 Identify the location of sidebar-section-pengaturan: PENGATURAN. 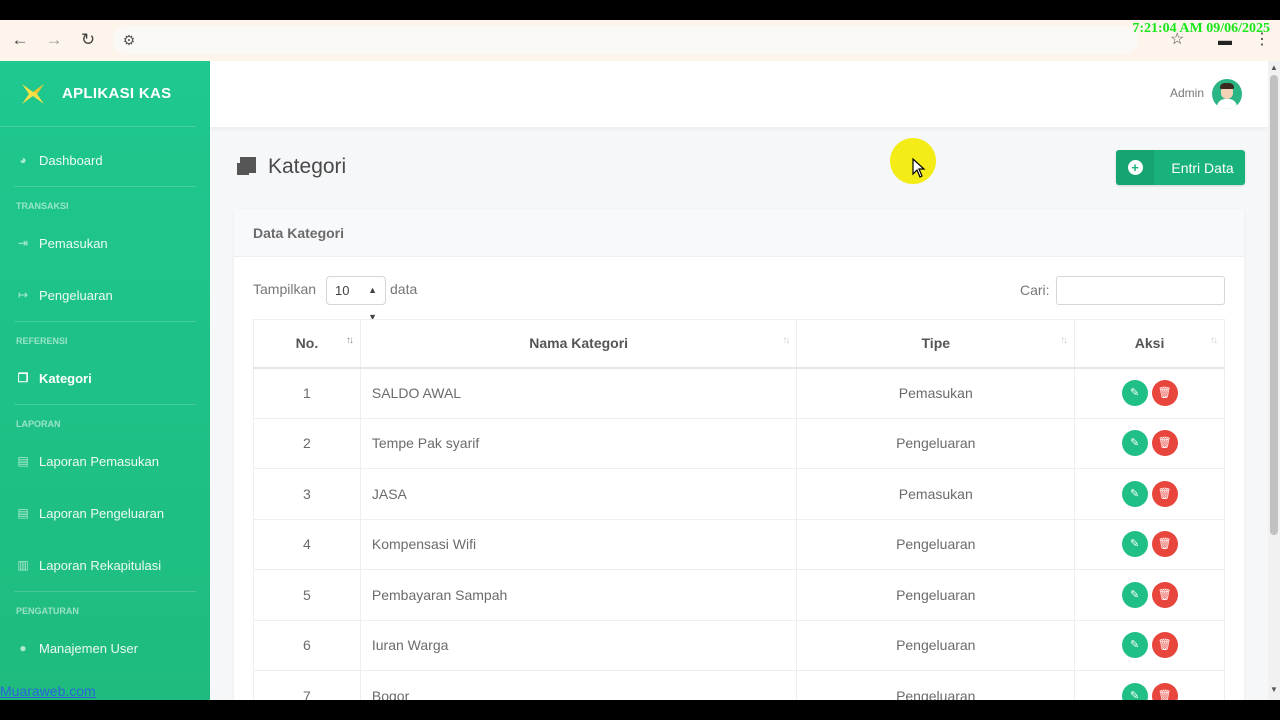
(47, 611).